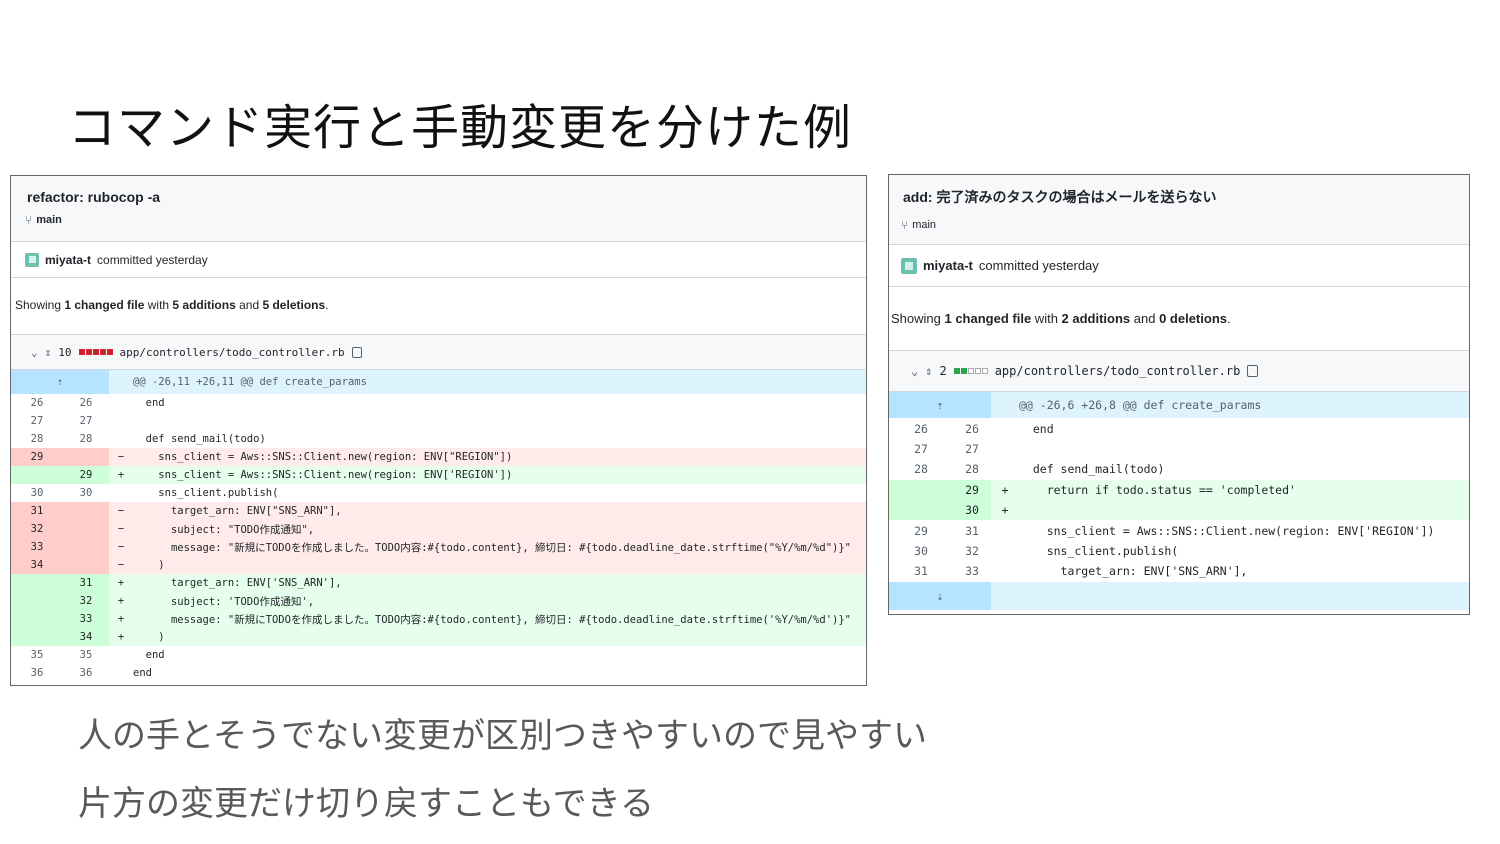 The height and width of the screenshot is (844, 1500). Describe the element at coordinates (499, 421) in the screenshot. I see `code-line` at that location.